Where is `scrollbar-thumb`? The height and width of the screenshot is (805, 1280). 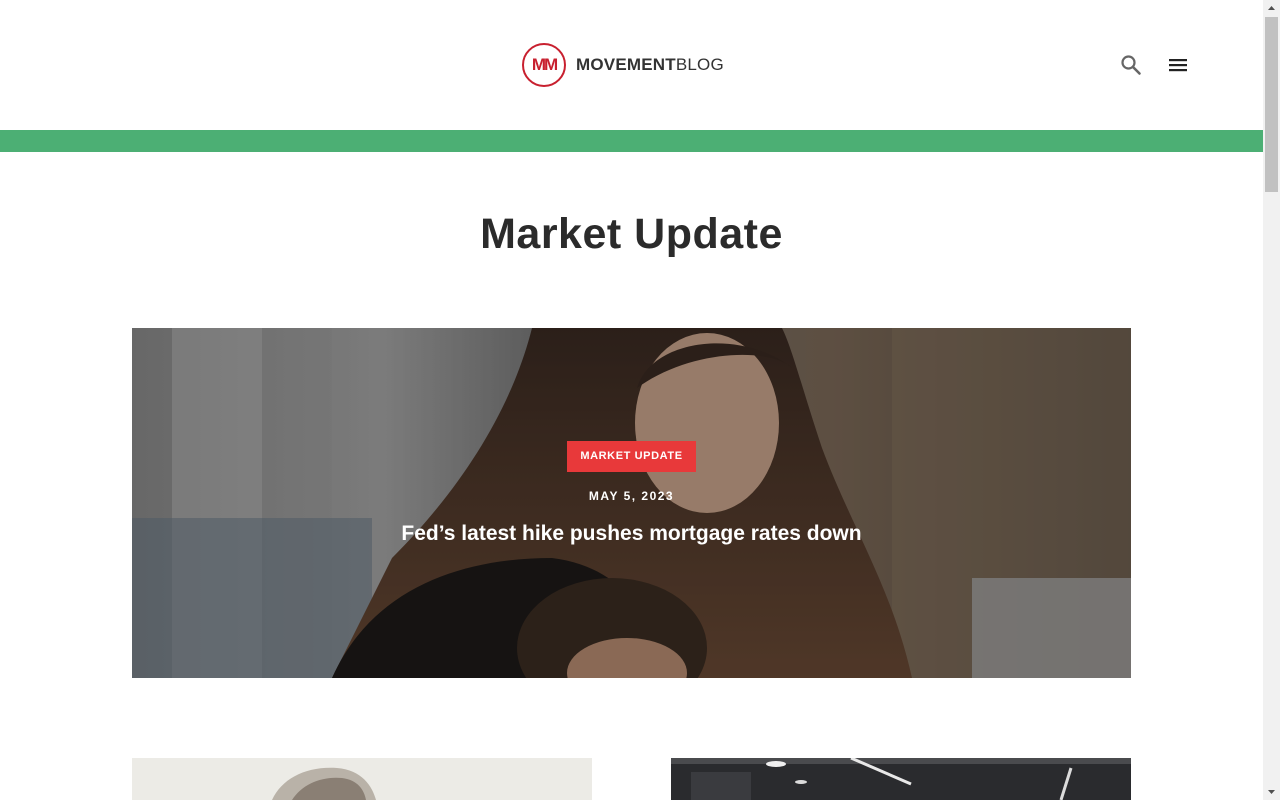 scrollbar-thumb is located at coordinates (1271, 104).